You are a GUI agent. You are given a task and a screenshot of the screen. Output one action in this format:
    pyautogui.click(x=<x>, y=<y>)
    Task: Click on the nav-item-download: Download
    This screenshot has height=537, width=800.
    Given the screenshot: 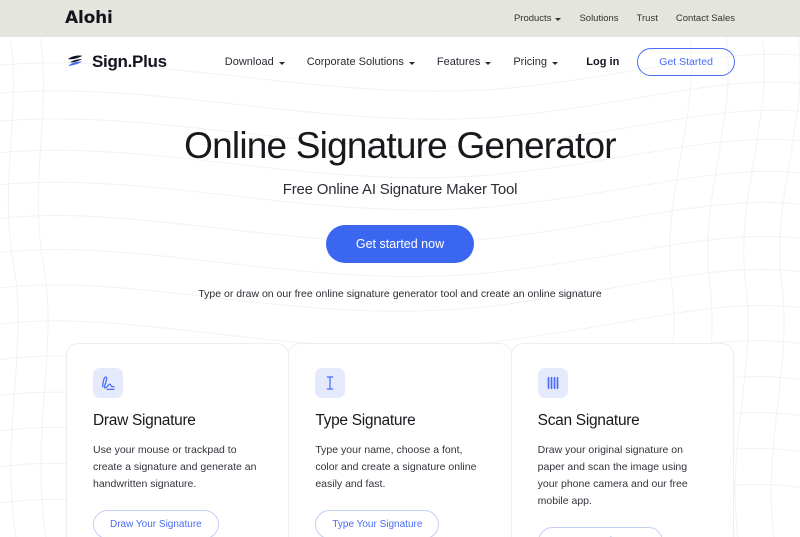 What is the action you would take?
    pyautogui.click(x=255, y=62)
    